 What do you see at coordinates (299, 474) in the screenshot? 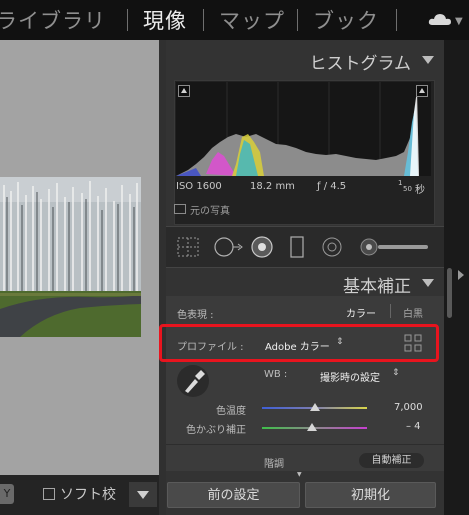
I see `panel-end-mark: ▼` at bounding box center [299, 474].